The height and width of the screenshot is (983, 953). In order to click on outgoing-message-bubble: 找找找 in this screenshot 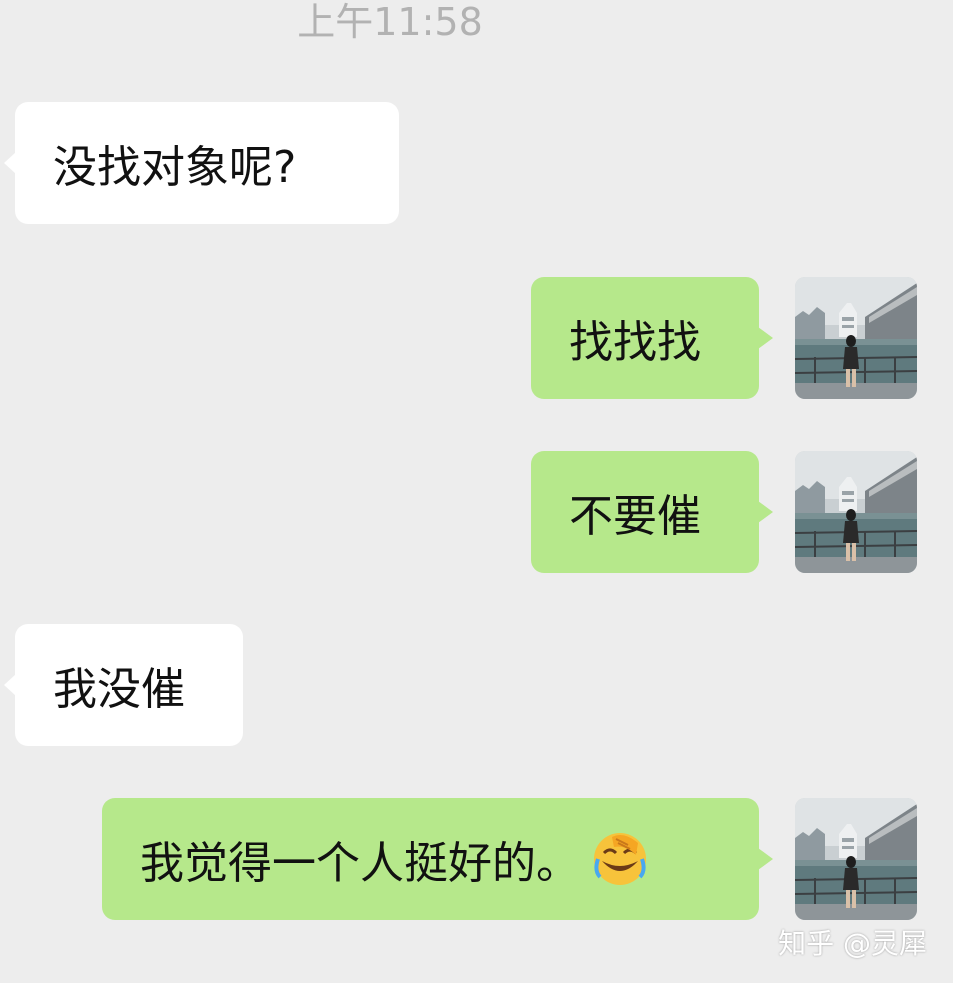, I will do `click(652, 338)`.